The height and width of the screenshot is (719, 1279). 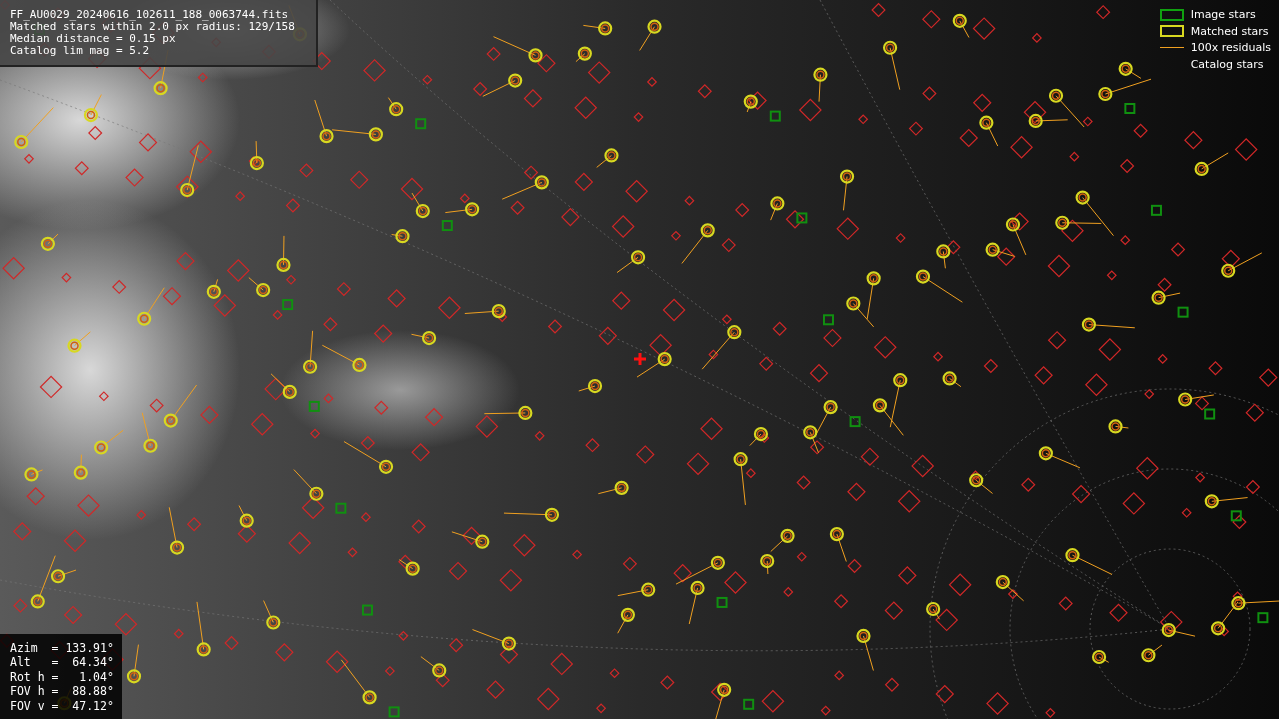 I want to click on legend-label: Catalog stars, so click(x=1227, y=64).